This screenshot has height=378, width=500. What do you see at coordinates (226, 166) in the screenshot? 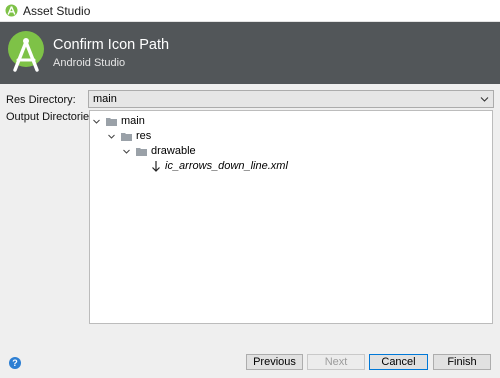
I see `tree-node-label: ic_arrows_down_line.xml` at bounding box center [226, 166].